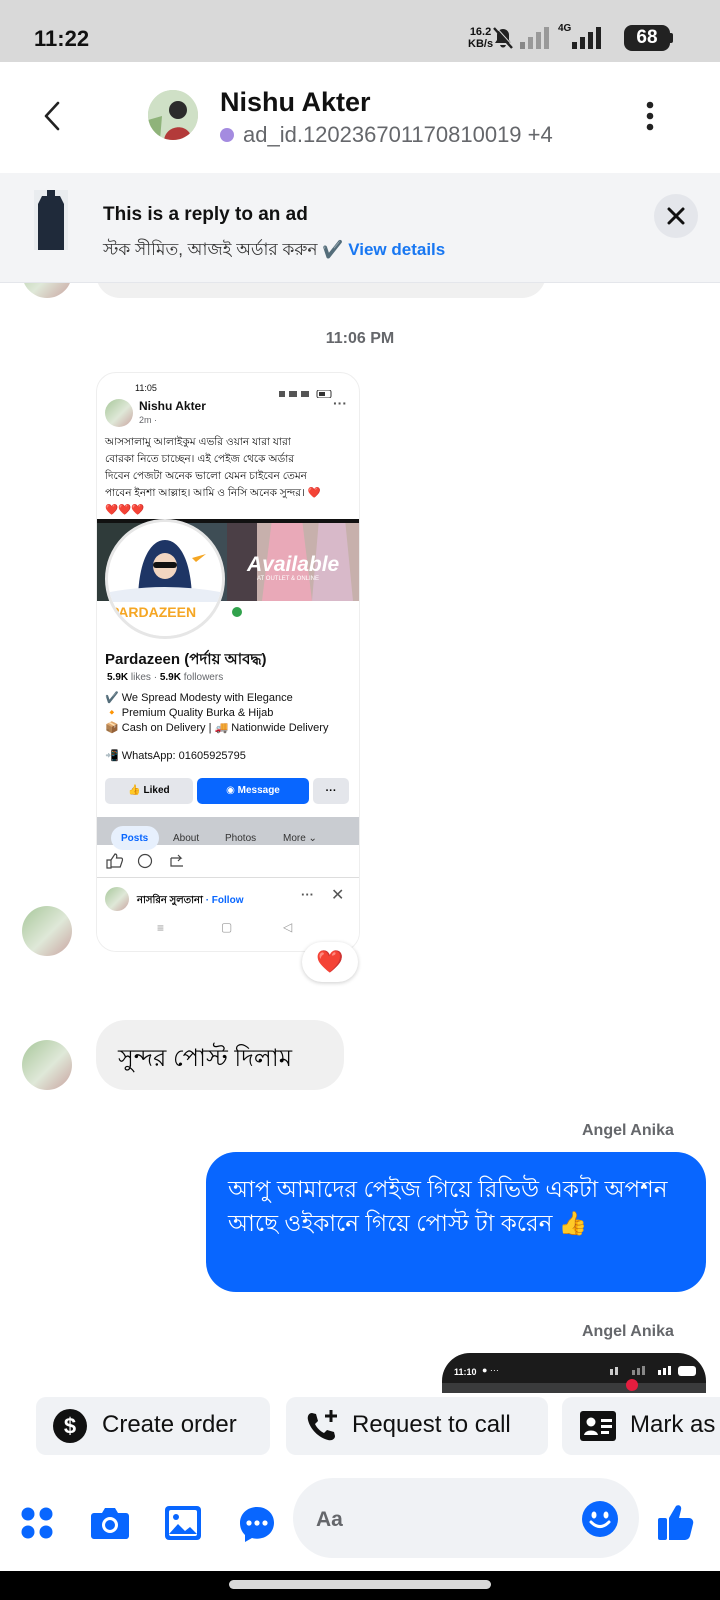 This screenshot has height=1600, width=720. I want to click on chat-bubble-icon, so click(257, 1524).